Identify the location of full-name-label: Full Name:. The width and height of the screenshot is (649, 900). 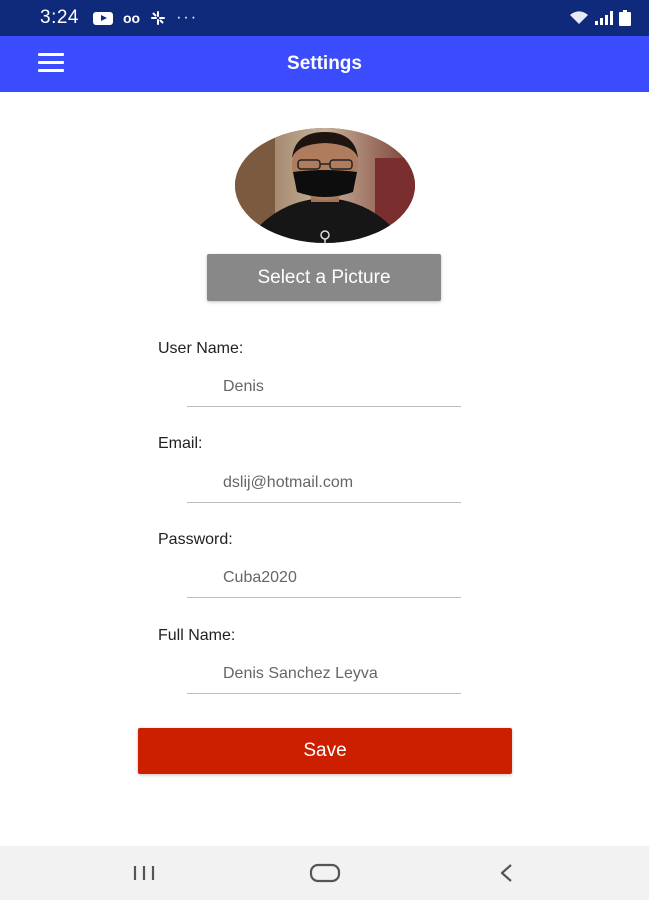
(197, 635).